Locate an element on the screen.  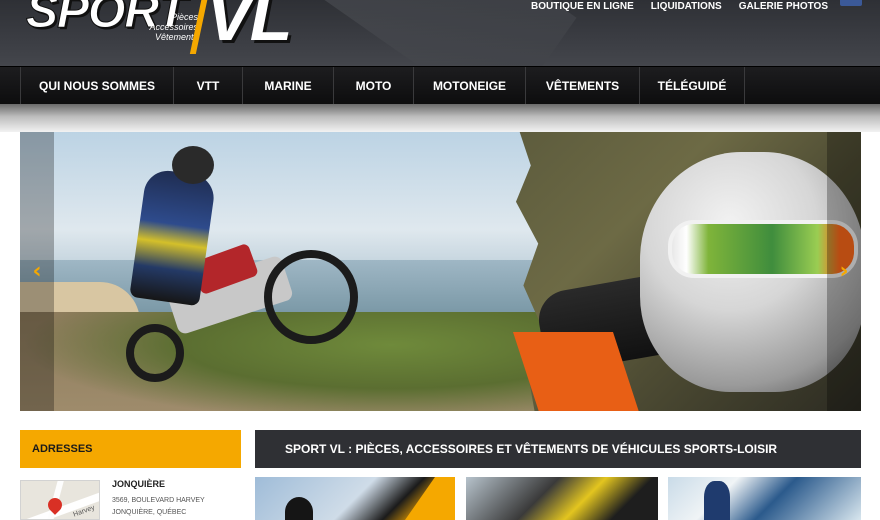
address-line-2: JONQUIÈRE, QUÉBEC is located at coordinates (149, 512).